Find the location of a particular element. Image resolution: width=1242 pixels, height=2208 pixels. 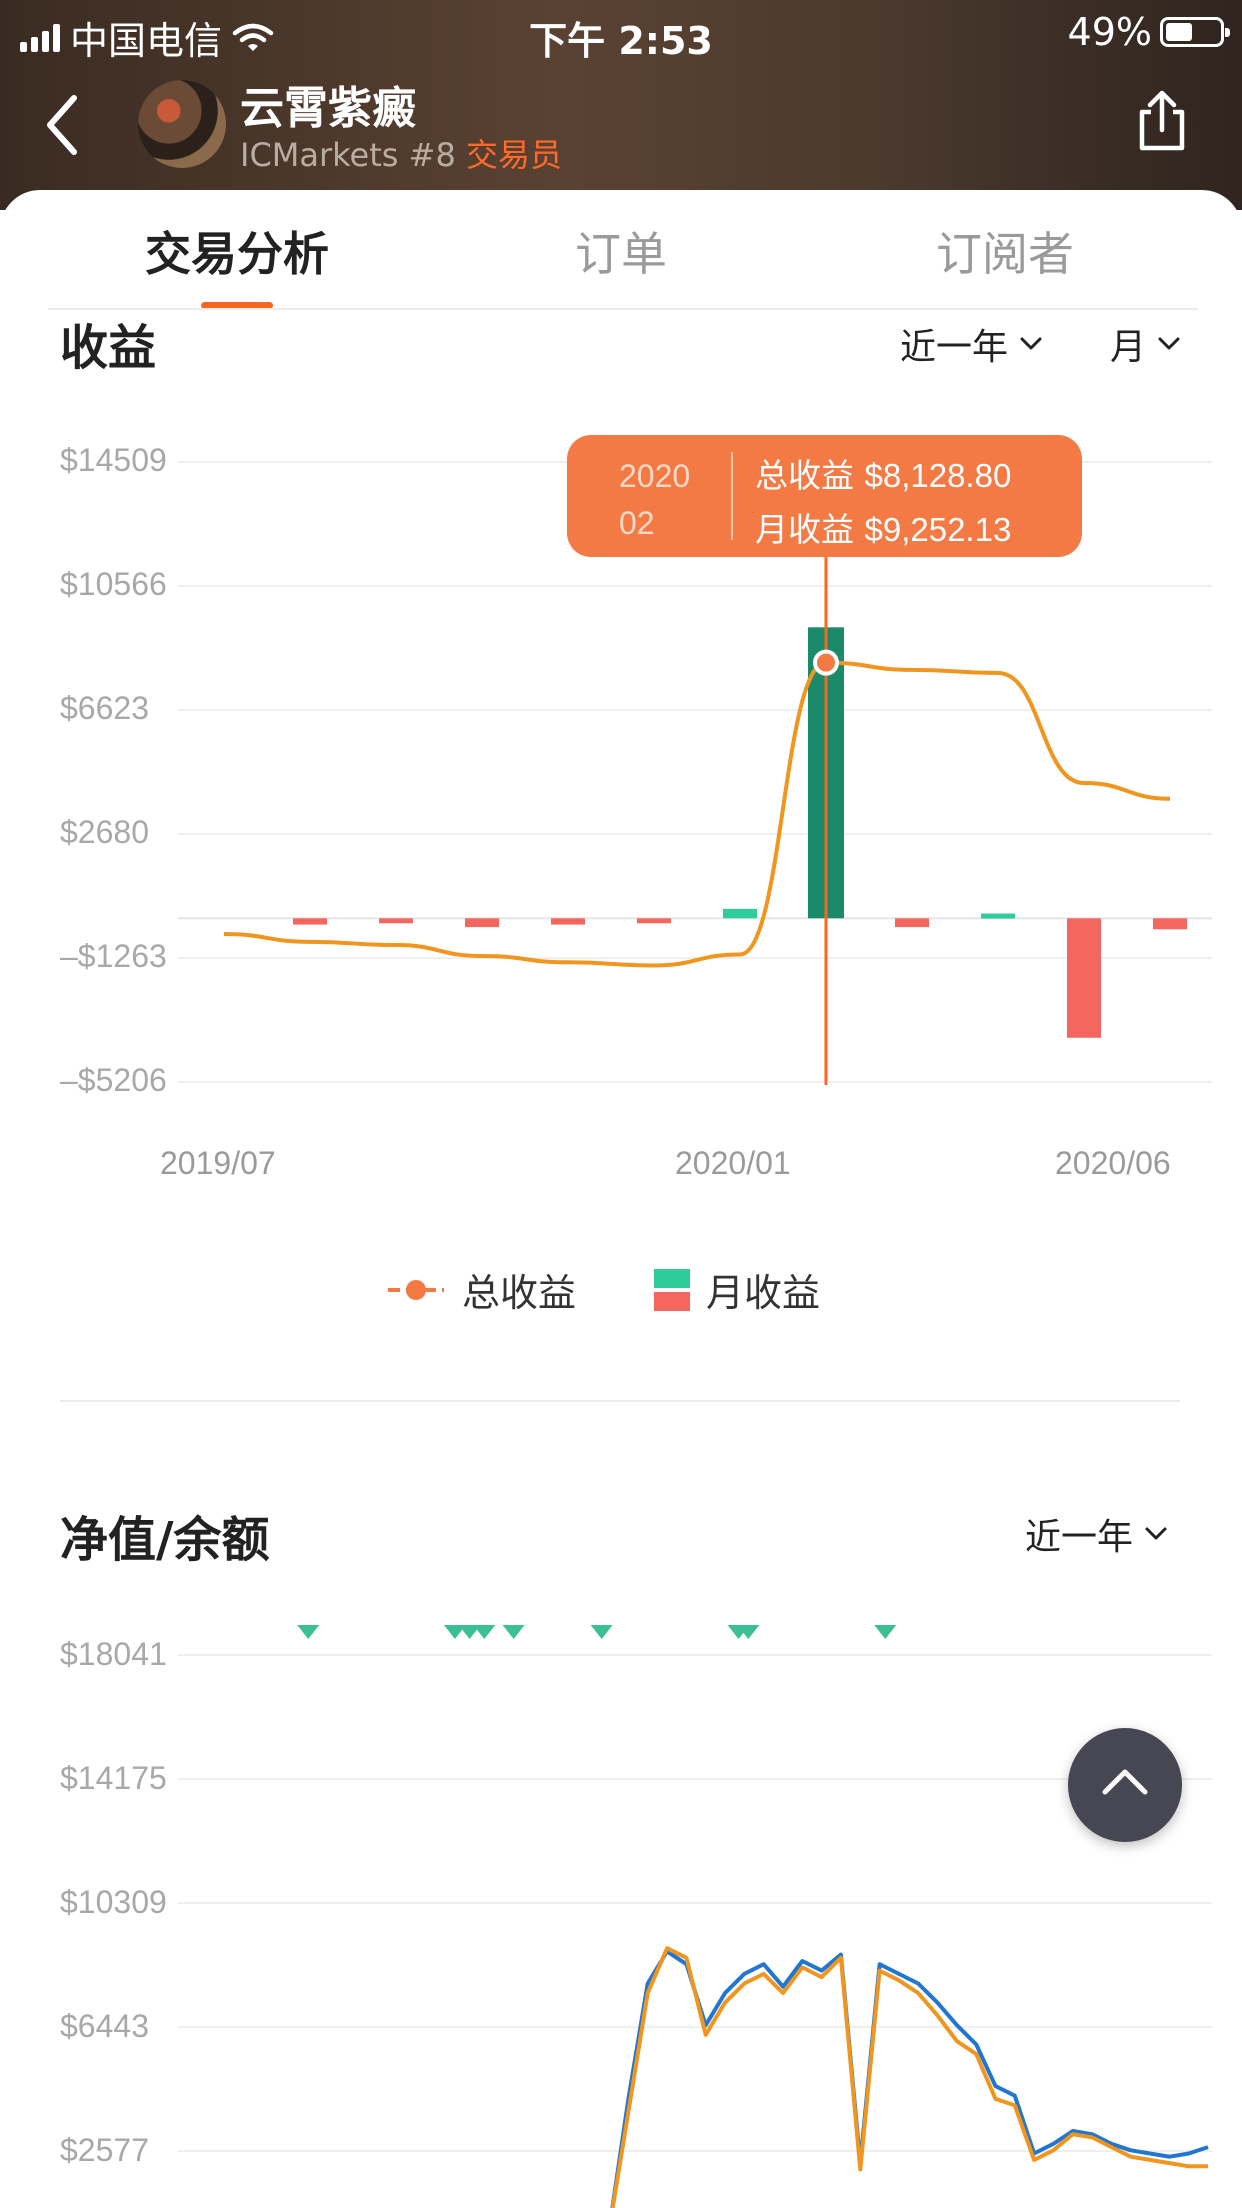

tooltip-monthly-label: 月收益 is located at coordinates (804, 529).